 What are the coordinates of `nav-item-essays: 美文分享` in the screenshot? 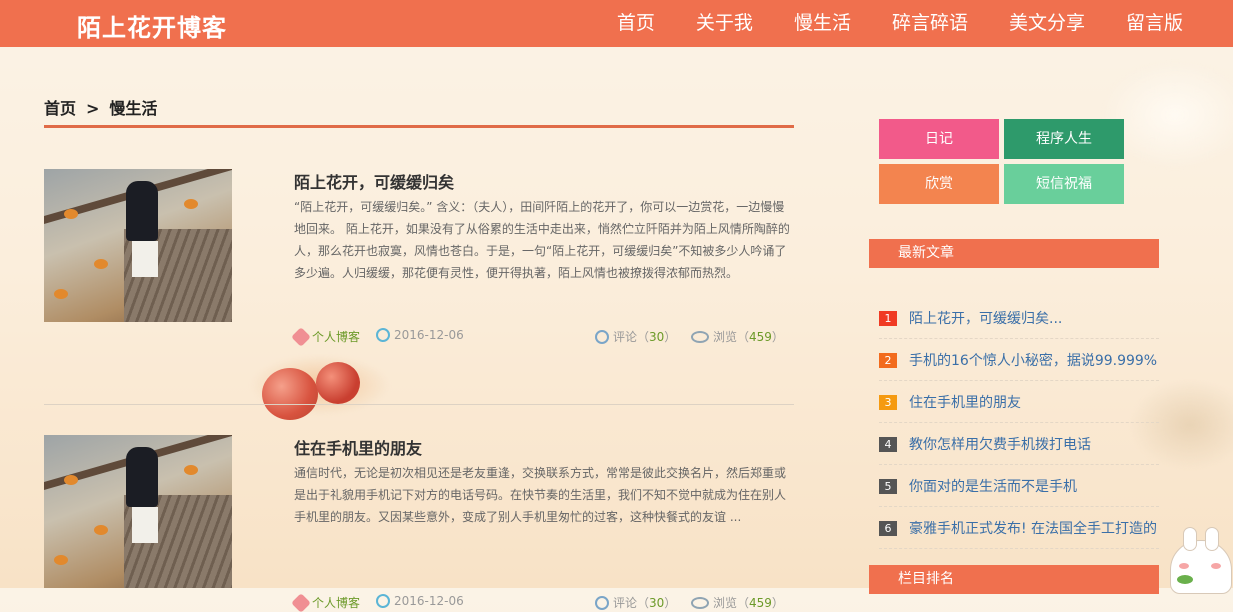 It's located at (1047, 23).